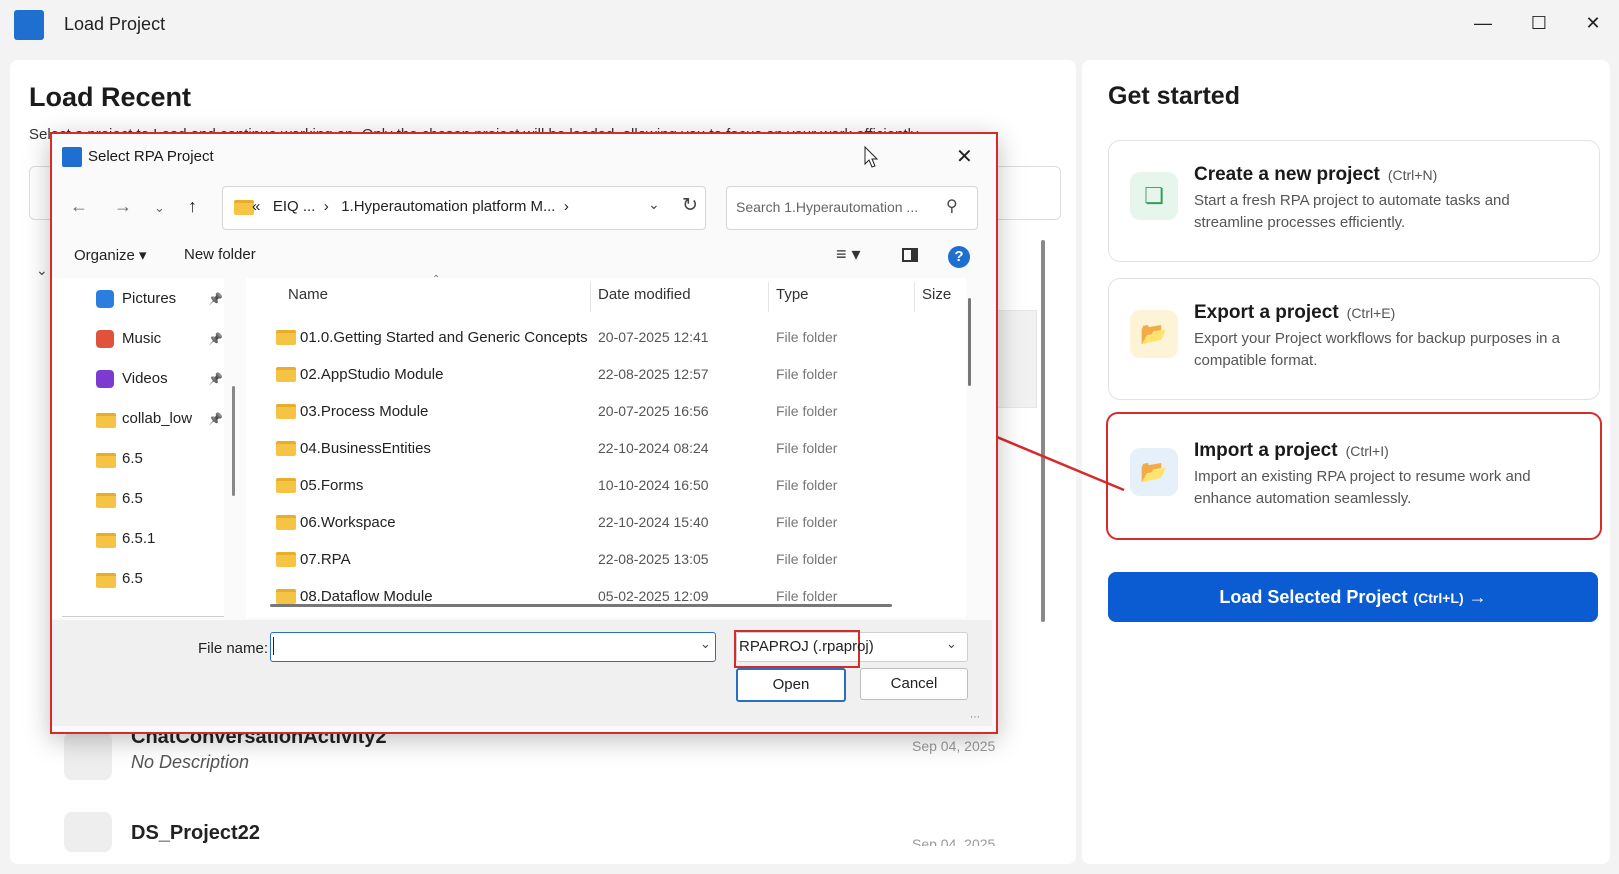 This screenshot has height=874, width=1619. What do you see at coordinates (1154, 196) in the screenshot?
I see `new-project-icon: ❏` at bounding box center [1154, 196].